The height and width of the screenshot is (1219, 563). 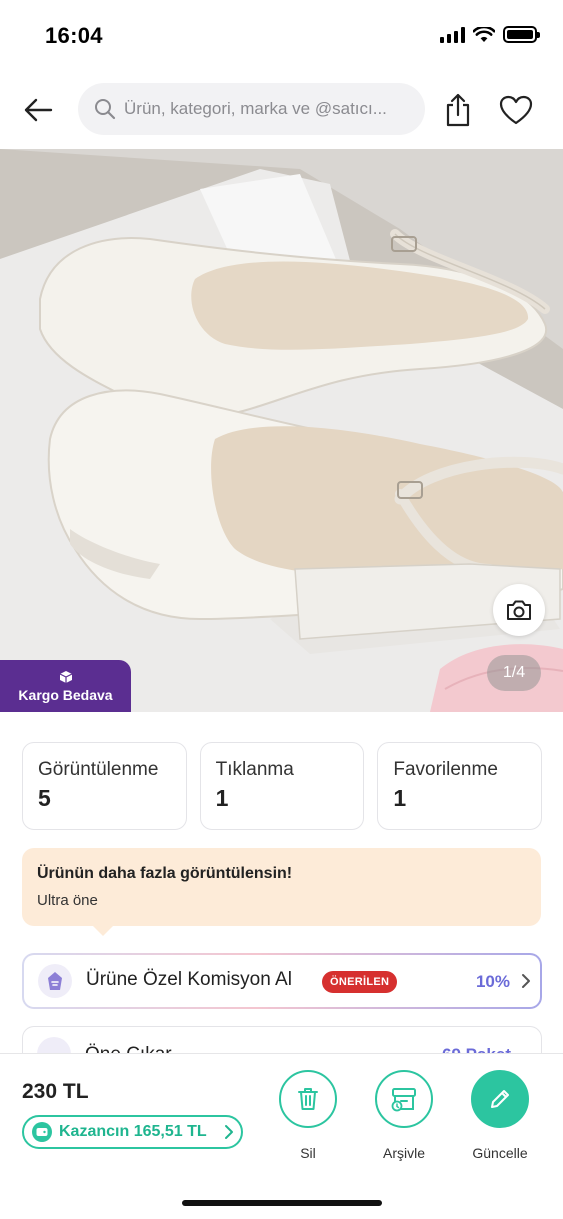 I want to click on archive-label: Arşivle, so click(x=403, y=1153).